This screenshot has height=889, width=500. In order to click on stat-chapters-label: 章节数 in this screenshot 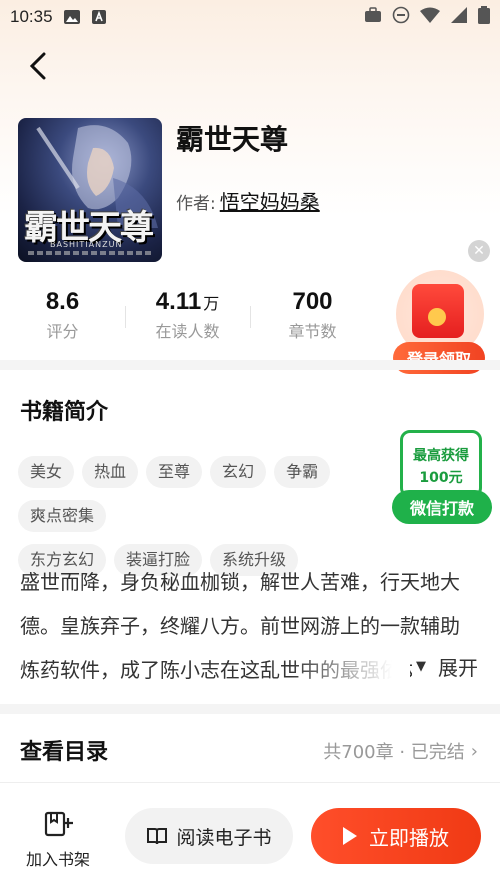, I will do `click(312, 331)`.